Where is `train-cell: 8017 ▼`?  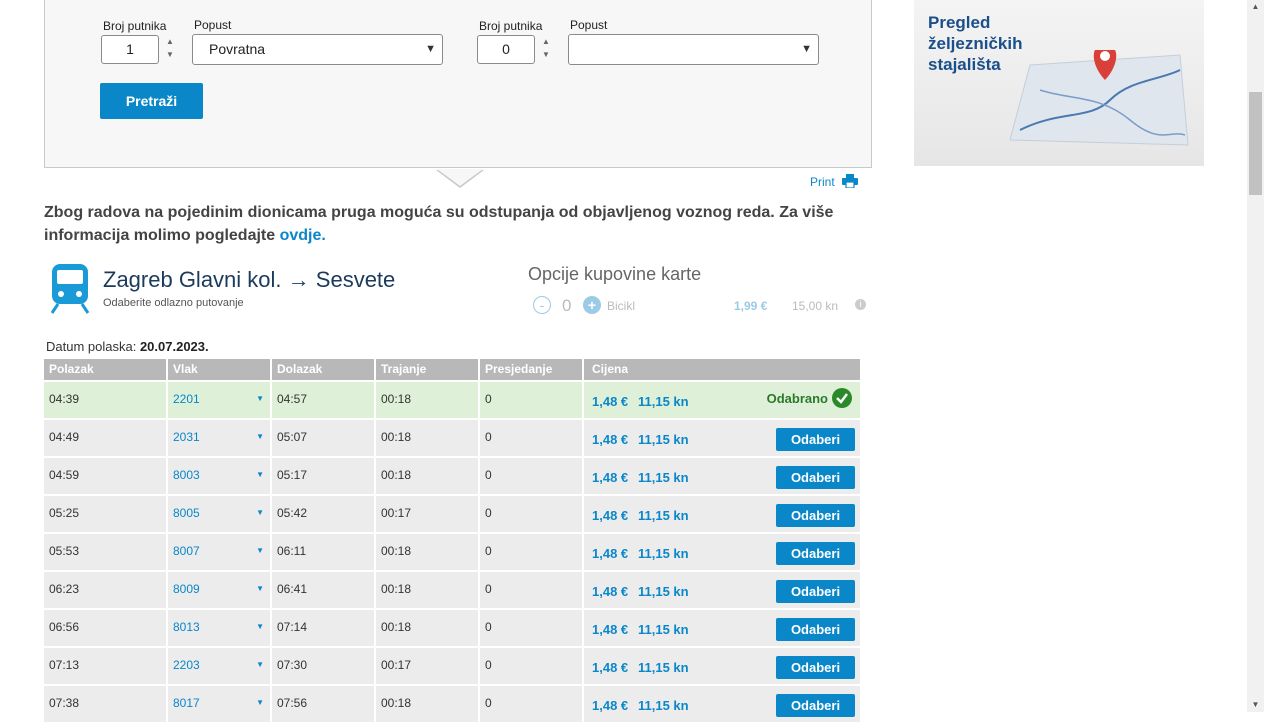
train-cell: 8017 ▼ is located at coordinates (220, 704).